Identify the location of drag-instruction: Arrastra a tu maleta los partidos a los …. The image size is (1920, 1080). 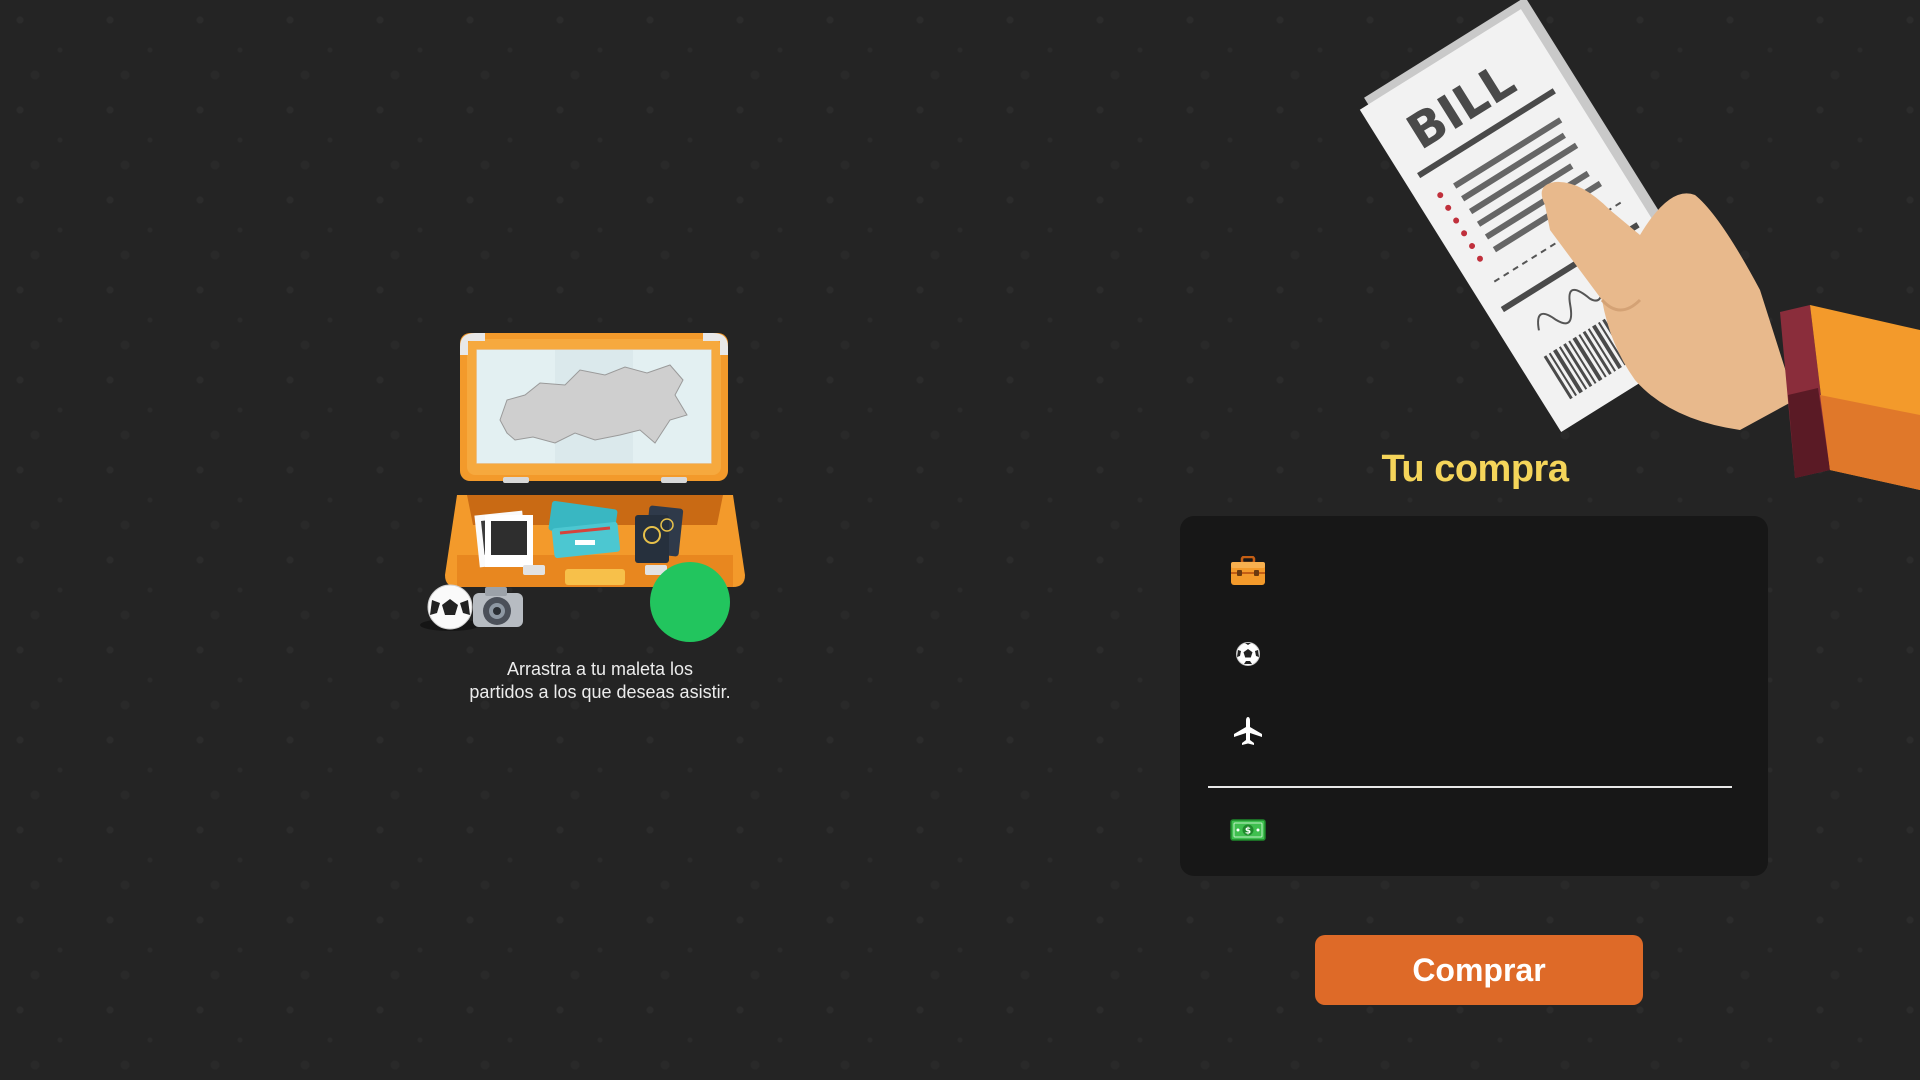
(600, 681).